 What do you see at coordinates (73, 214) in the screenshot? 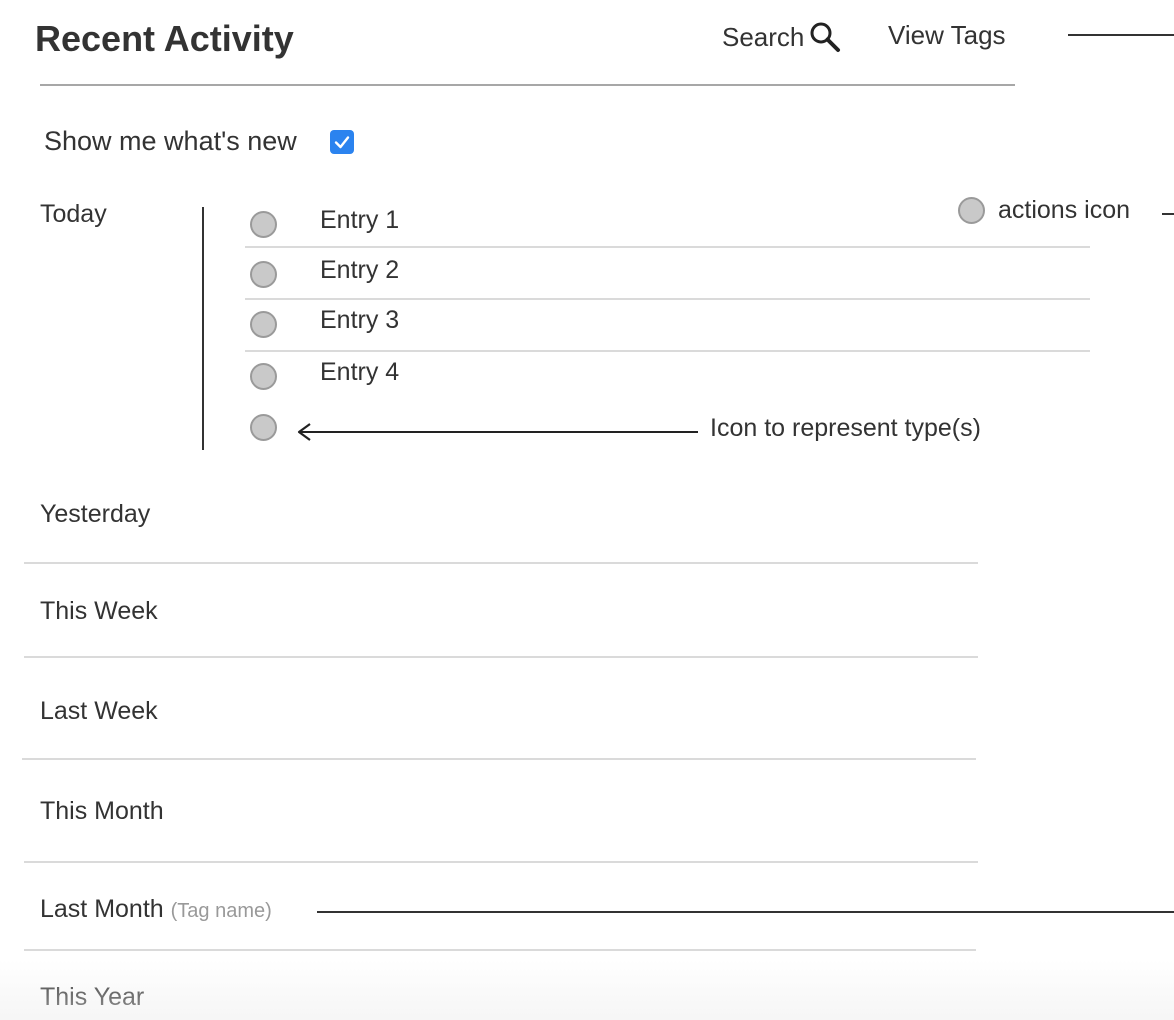
I see `section-today-label: Today` at bounding box center [73, 214].